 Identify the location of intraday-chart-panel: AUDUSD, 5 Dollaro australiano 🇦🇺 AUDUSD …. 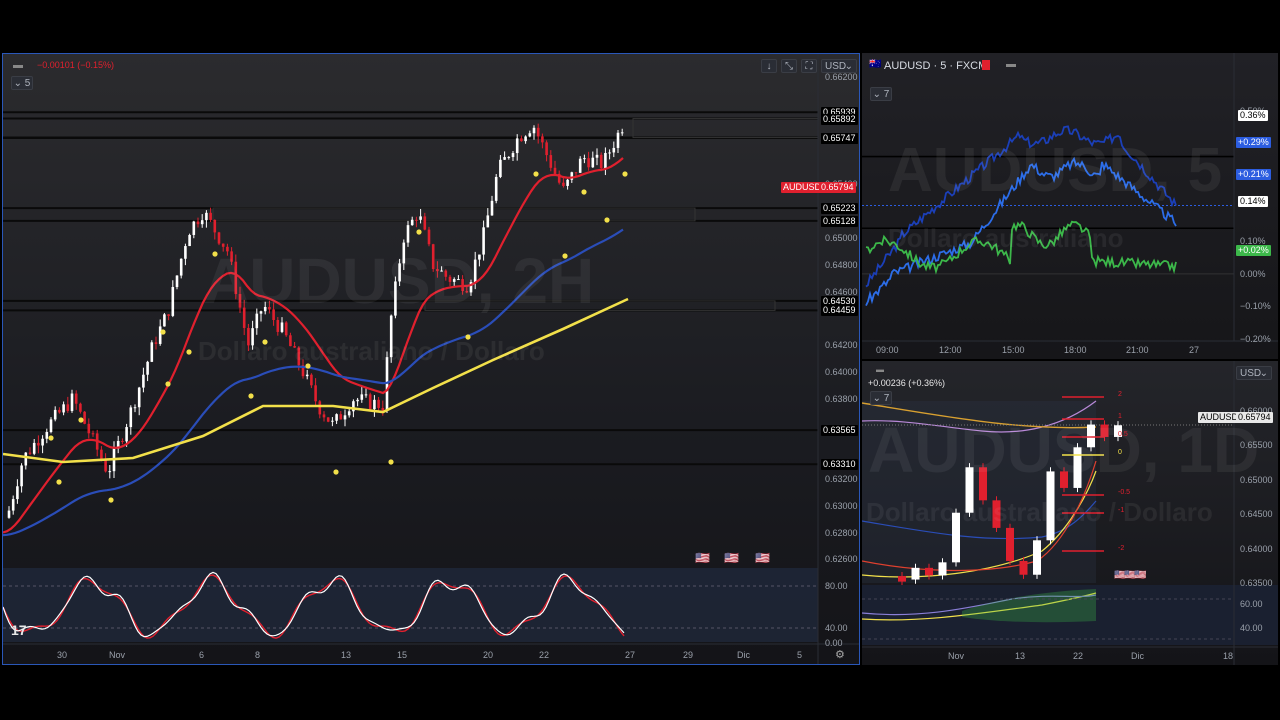
(1070, 206).